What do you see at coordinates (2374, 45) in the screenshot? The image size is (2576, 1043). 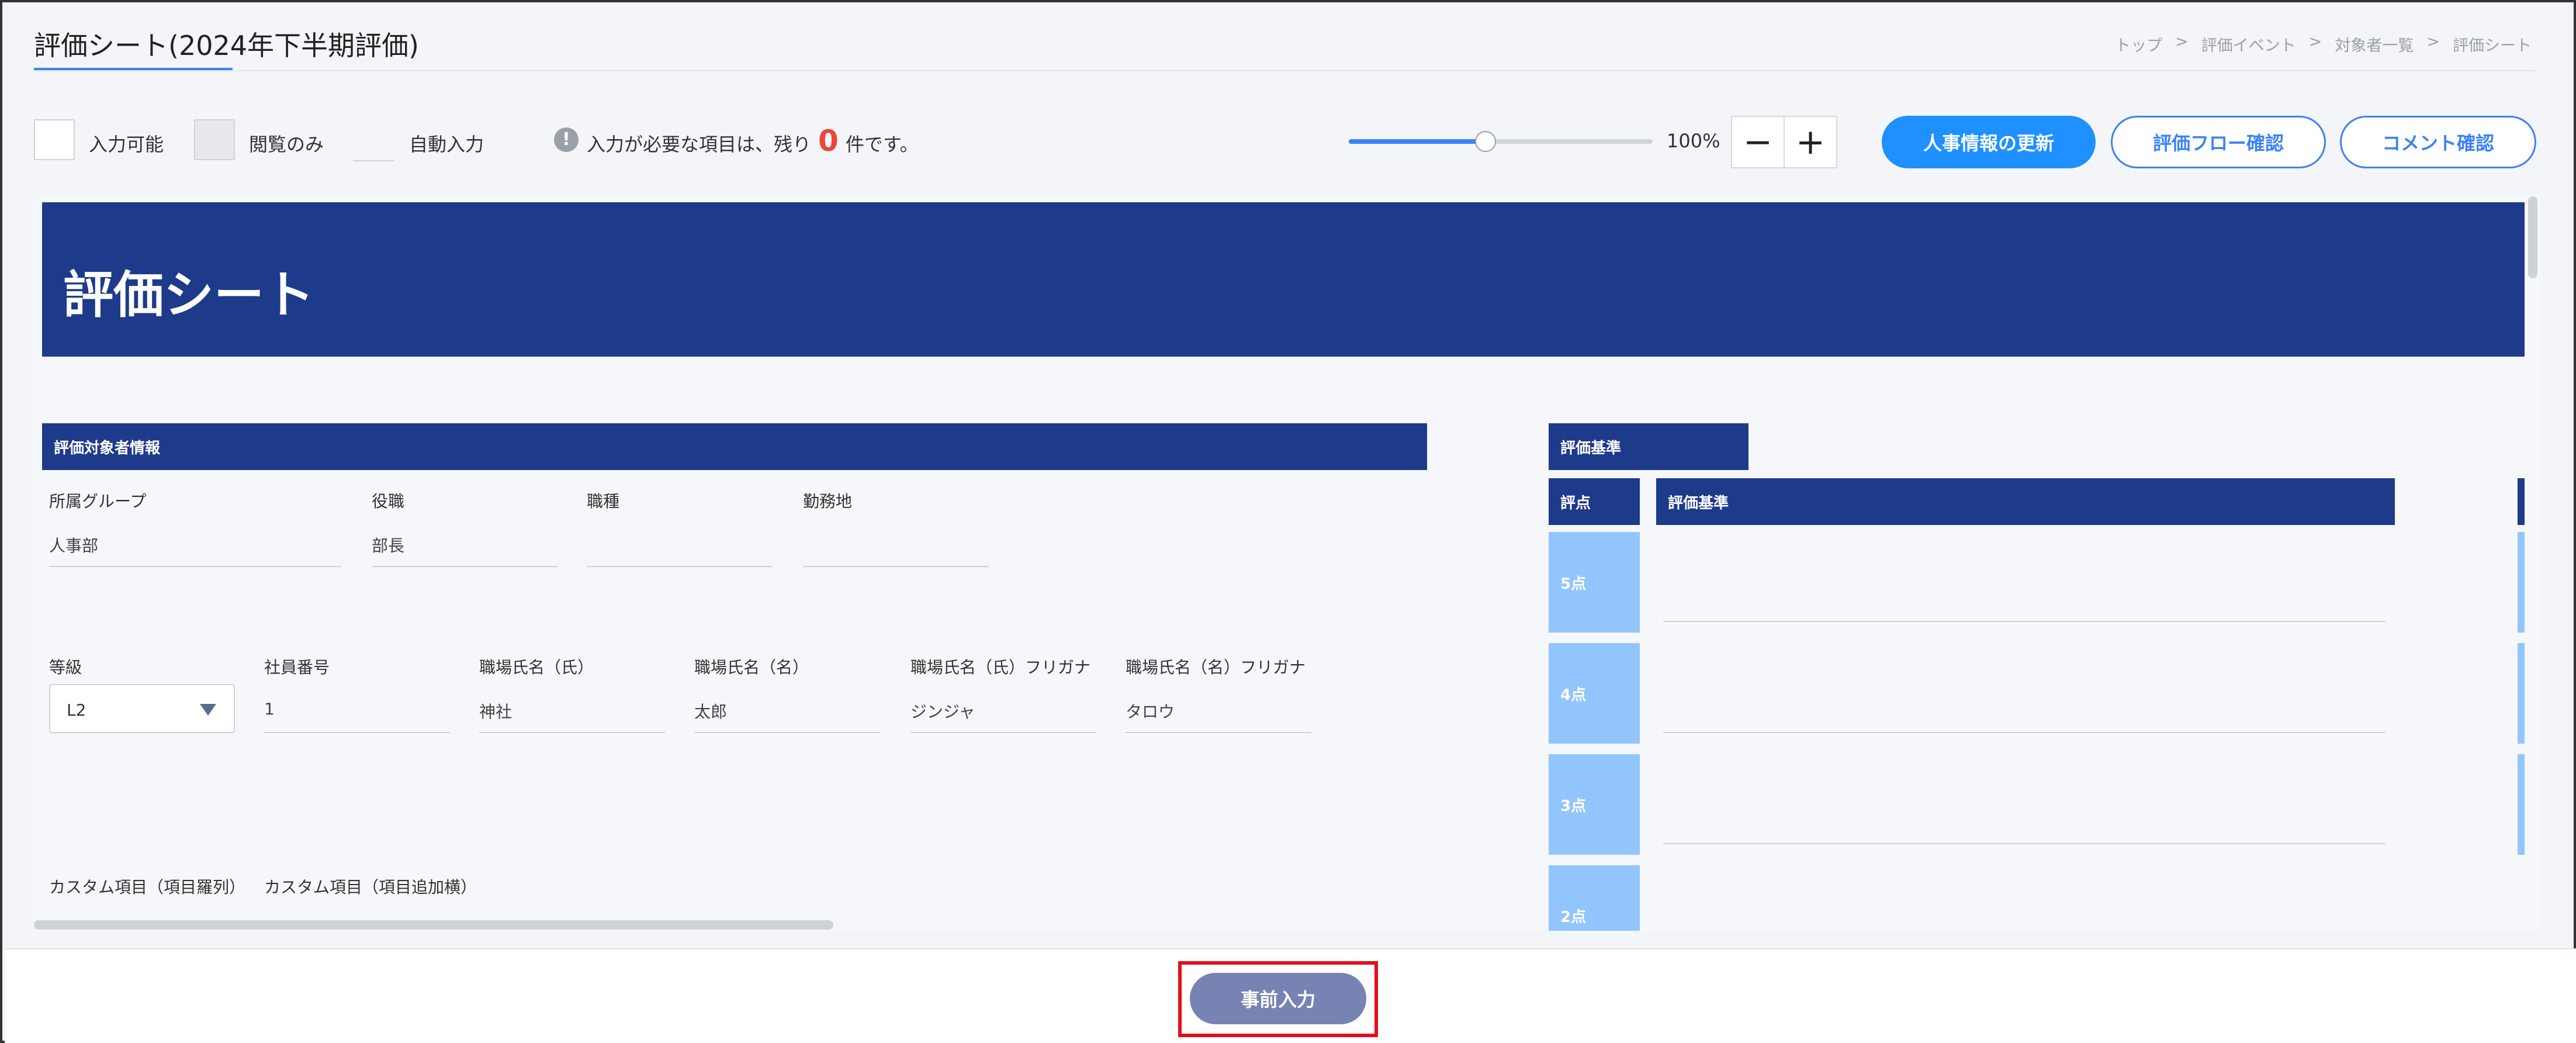 I see `breadcrumb-targets: 対象者一覧` at bounding box center [2374, 45].